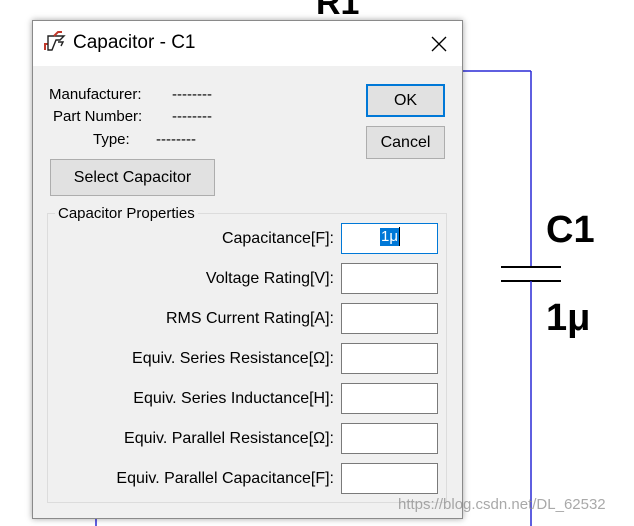 The height and width of the screenshot is (526, 634). Describe the element at coordinates (389, 398) in the screenshot. I see `esl-input` at that location.